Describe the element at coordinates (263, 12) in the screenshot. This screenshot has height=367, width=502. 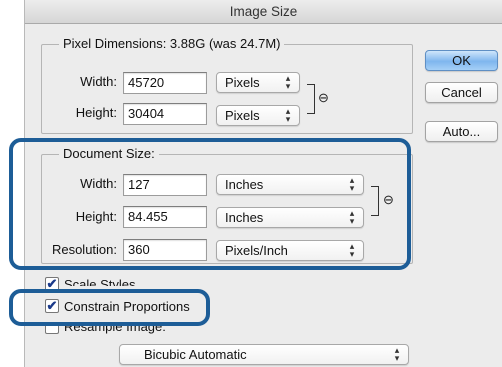
I see `window-title: Image Size` at that location.